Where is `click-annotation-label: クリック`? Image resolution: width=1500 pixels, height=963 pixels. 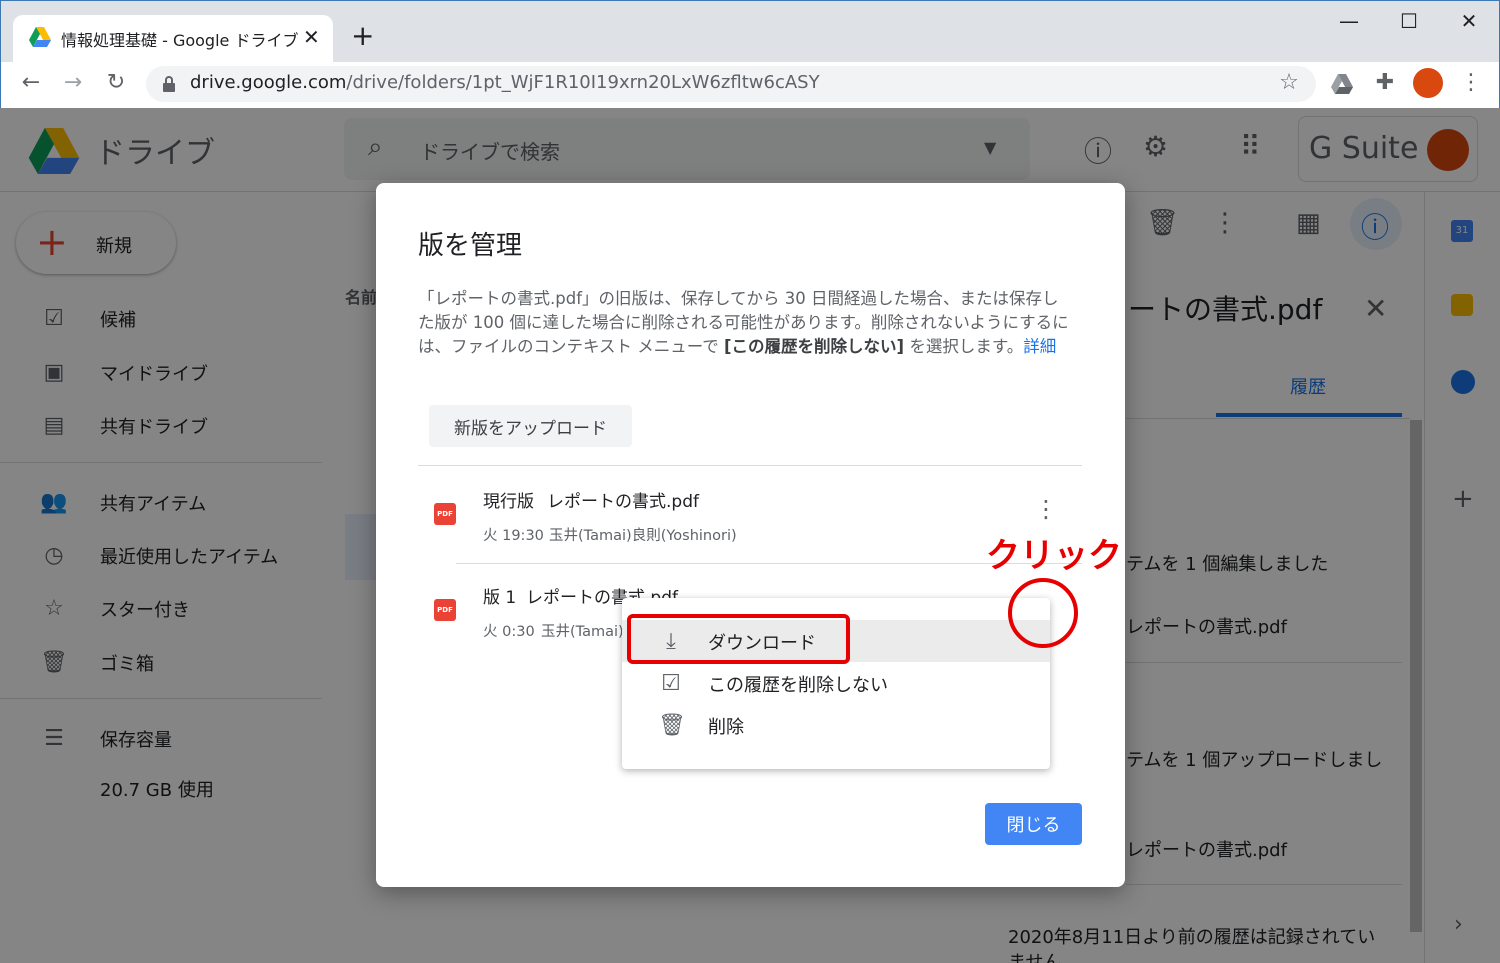 click-annotation-label: クリック is located at coordinates (1054, 556).